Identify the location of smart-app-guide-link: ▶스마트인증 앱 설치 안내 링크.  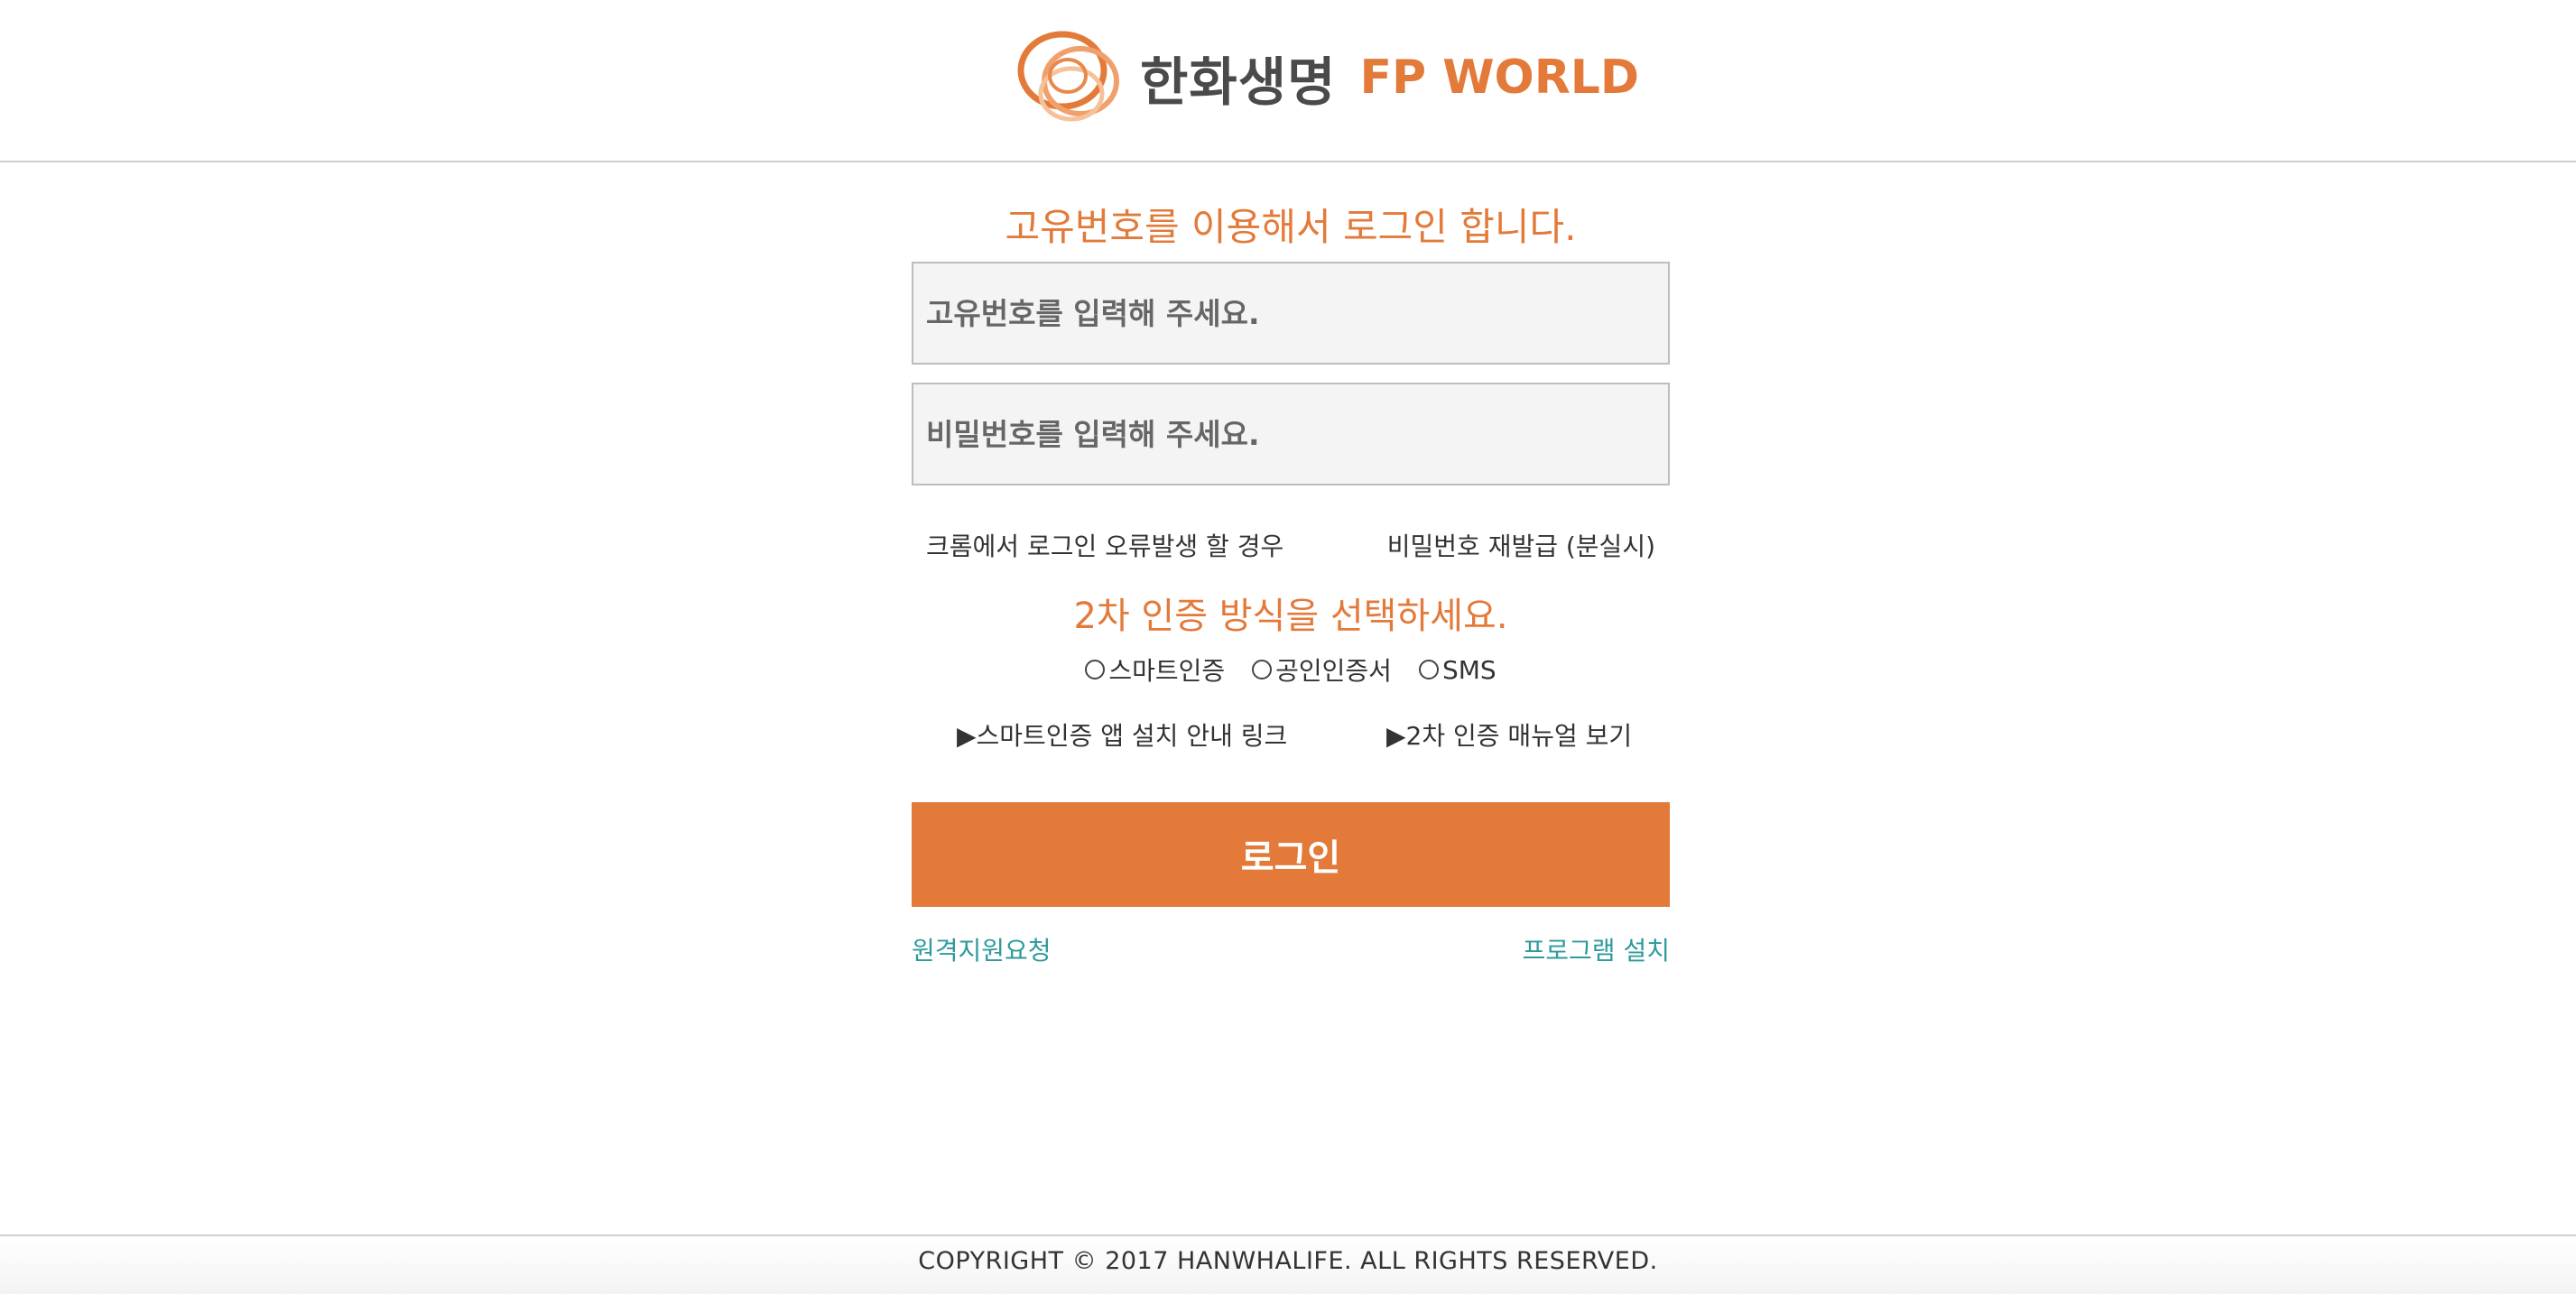
(1122, 734).